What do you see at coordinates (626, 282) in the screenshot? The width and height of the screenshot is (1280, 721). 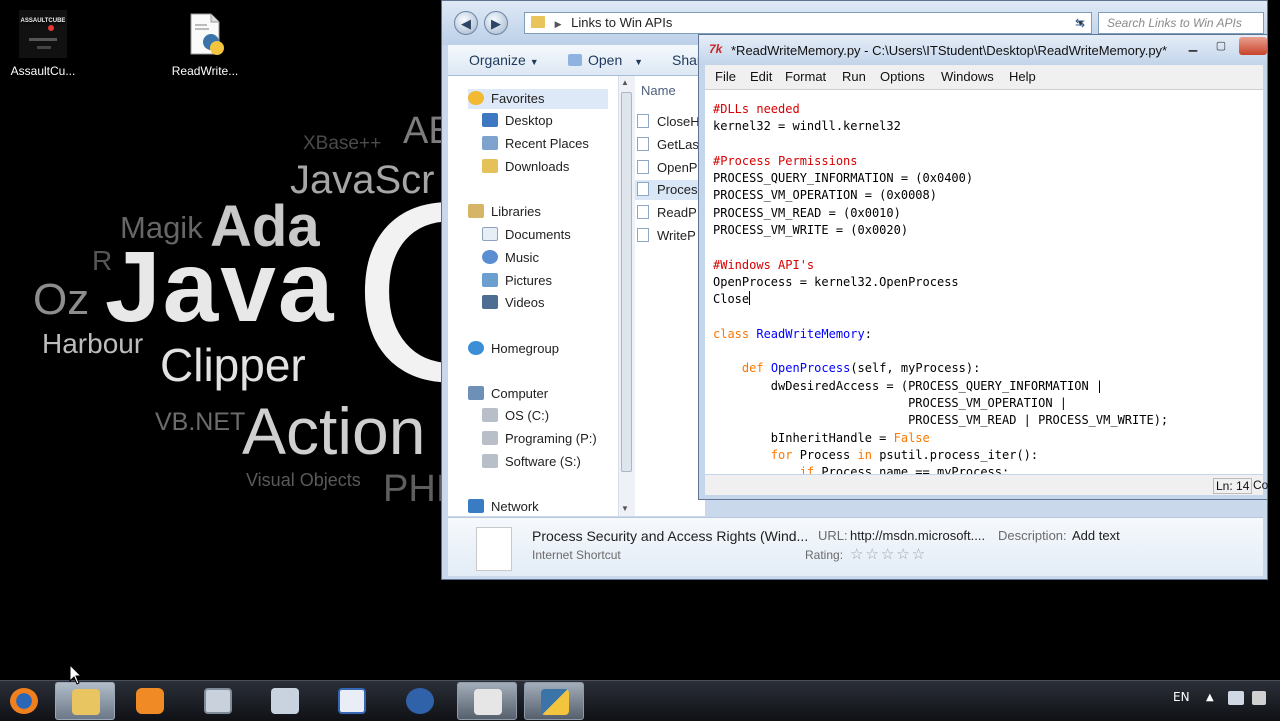 I see `scrollbar-thumb` at bounding box center [626, 282].